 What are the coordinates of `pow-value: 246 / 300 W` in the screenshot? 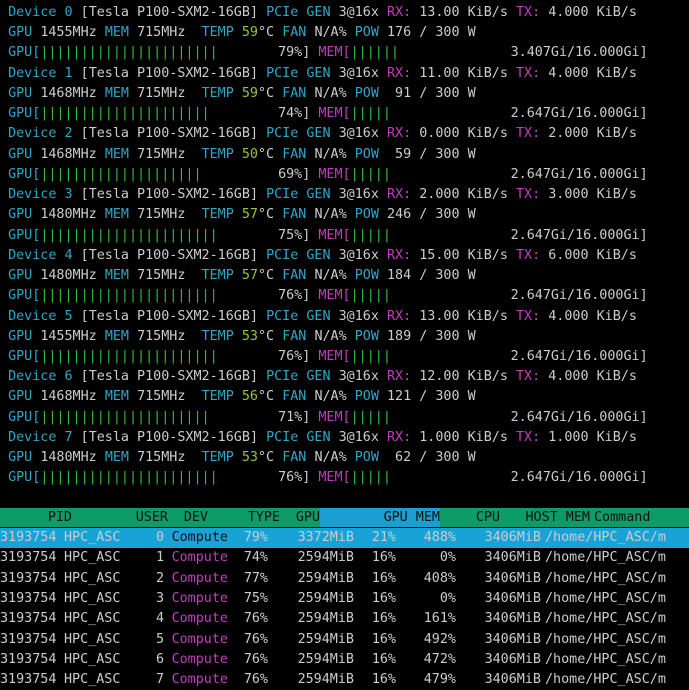 It's located at (431, 215).